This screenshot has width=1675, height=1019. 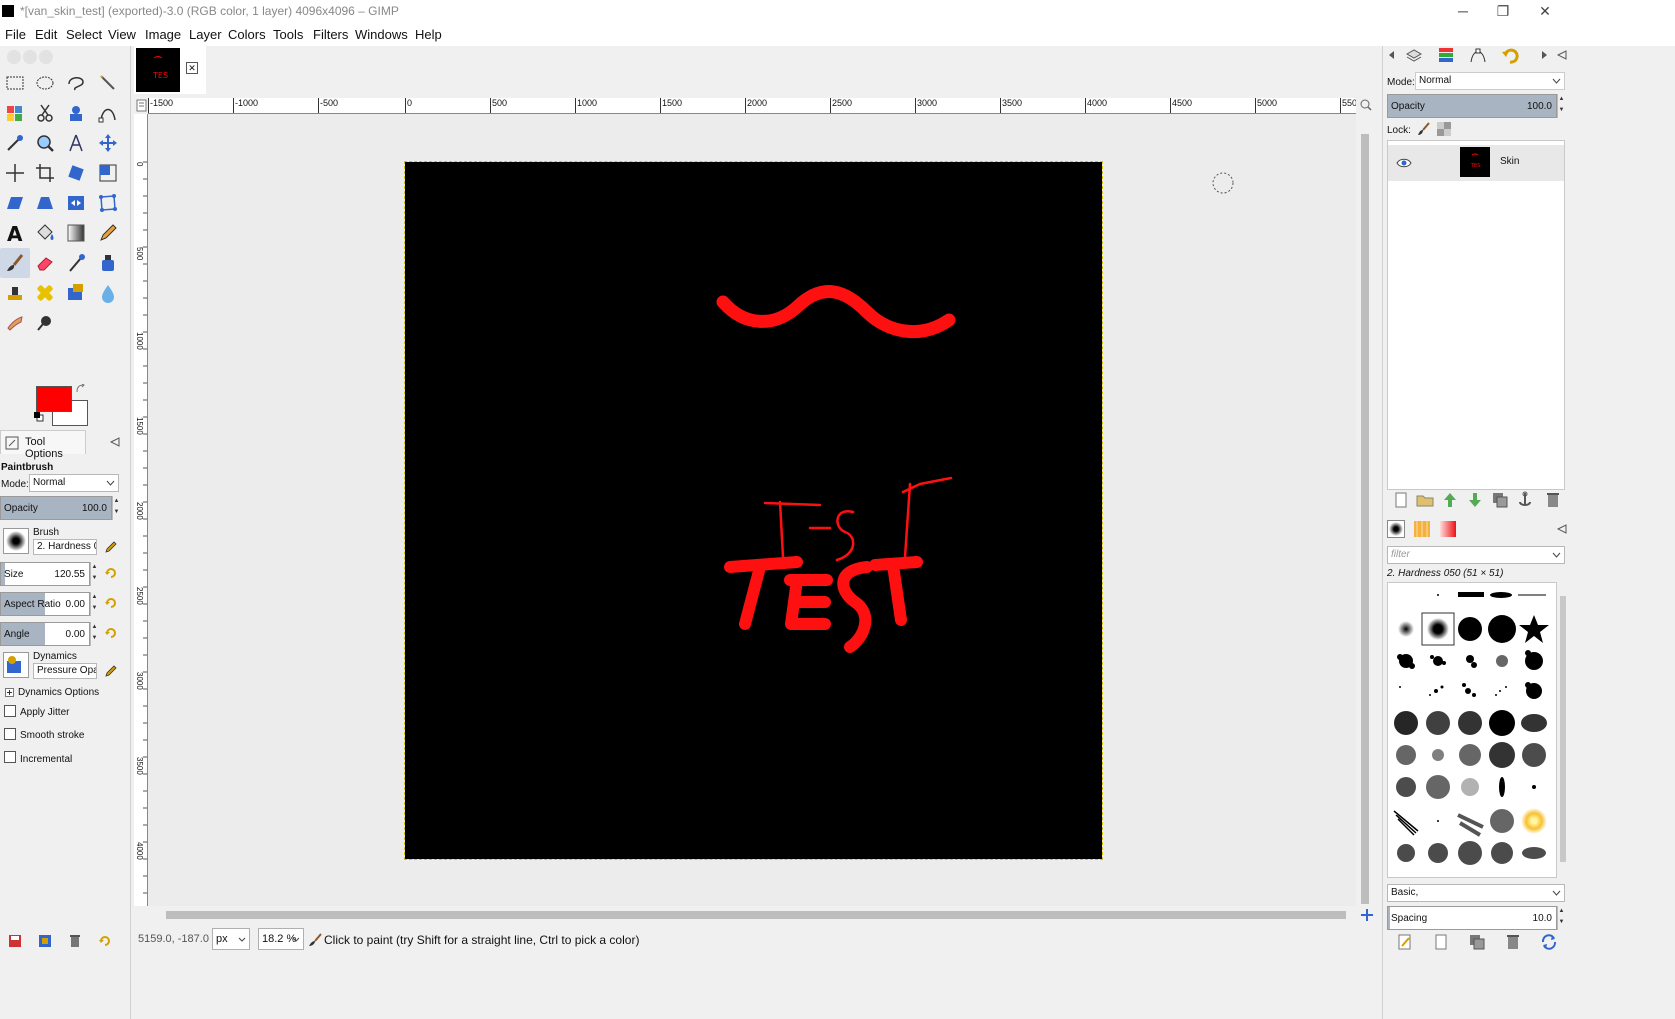 I want to click on tab-channels, so click(x=1446, y=55).